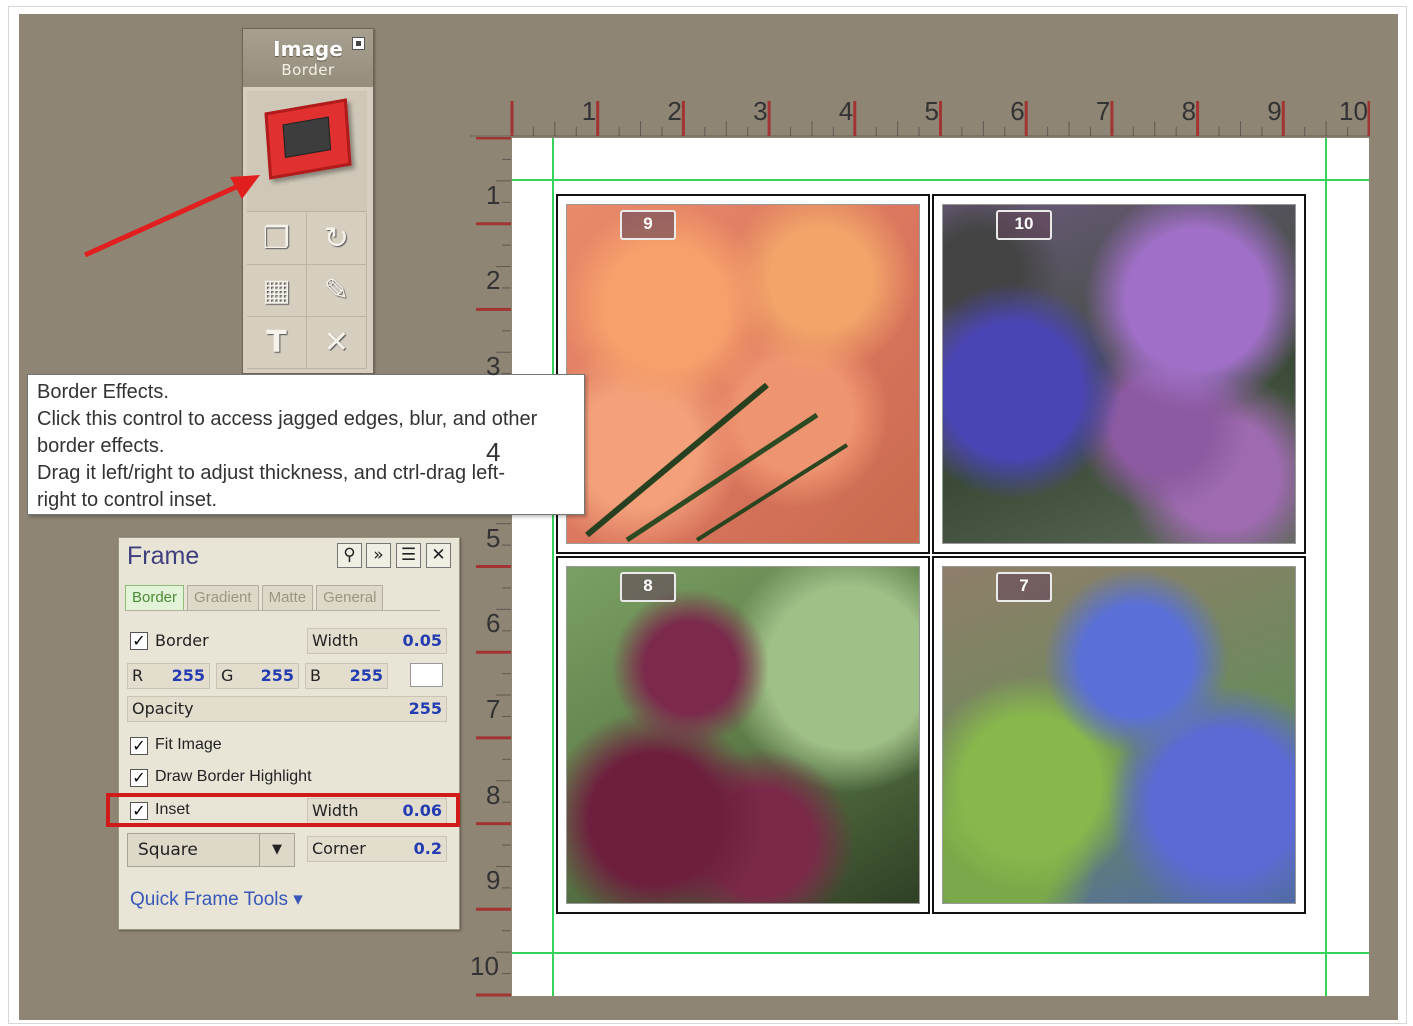 This screenshot has width=1413, height=1026. What do you see at coordinates (1353, 111) in the screenshot?
I see `ruler-top-label: 10` at bounding box center [1353, 111].